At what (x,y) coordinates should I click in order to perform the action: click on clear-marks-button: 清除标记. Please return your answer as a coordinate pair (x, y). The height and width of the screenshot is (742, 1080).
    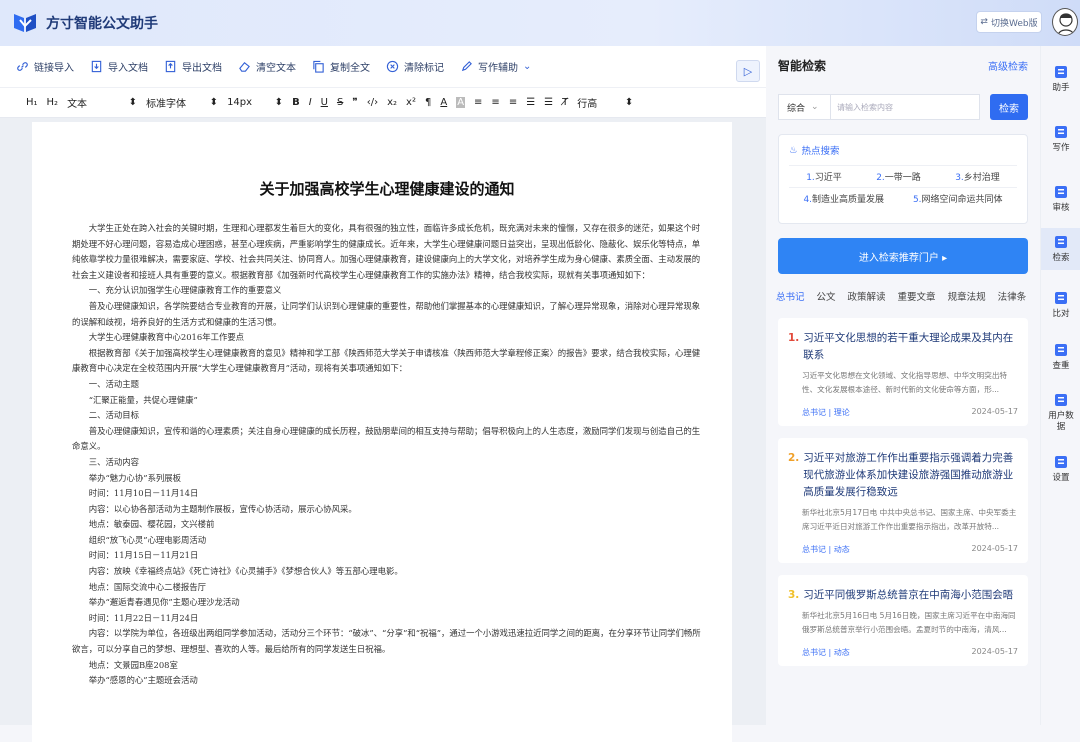
    Looking at the image, I should click on (415, 66).